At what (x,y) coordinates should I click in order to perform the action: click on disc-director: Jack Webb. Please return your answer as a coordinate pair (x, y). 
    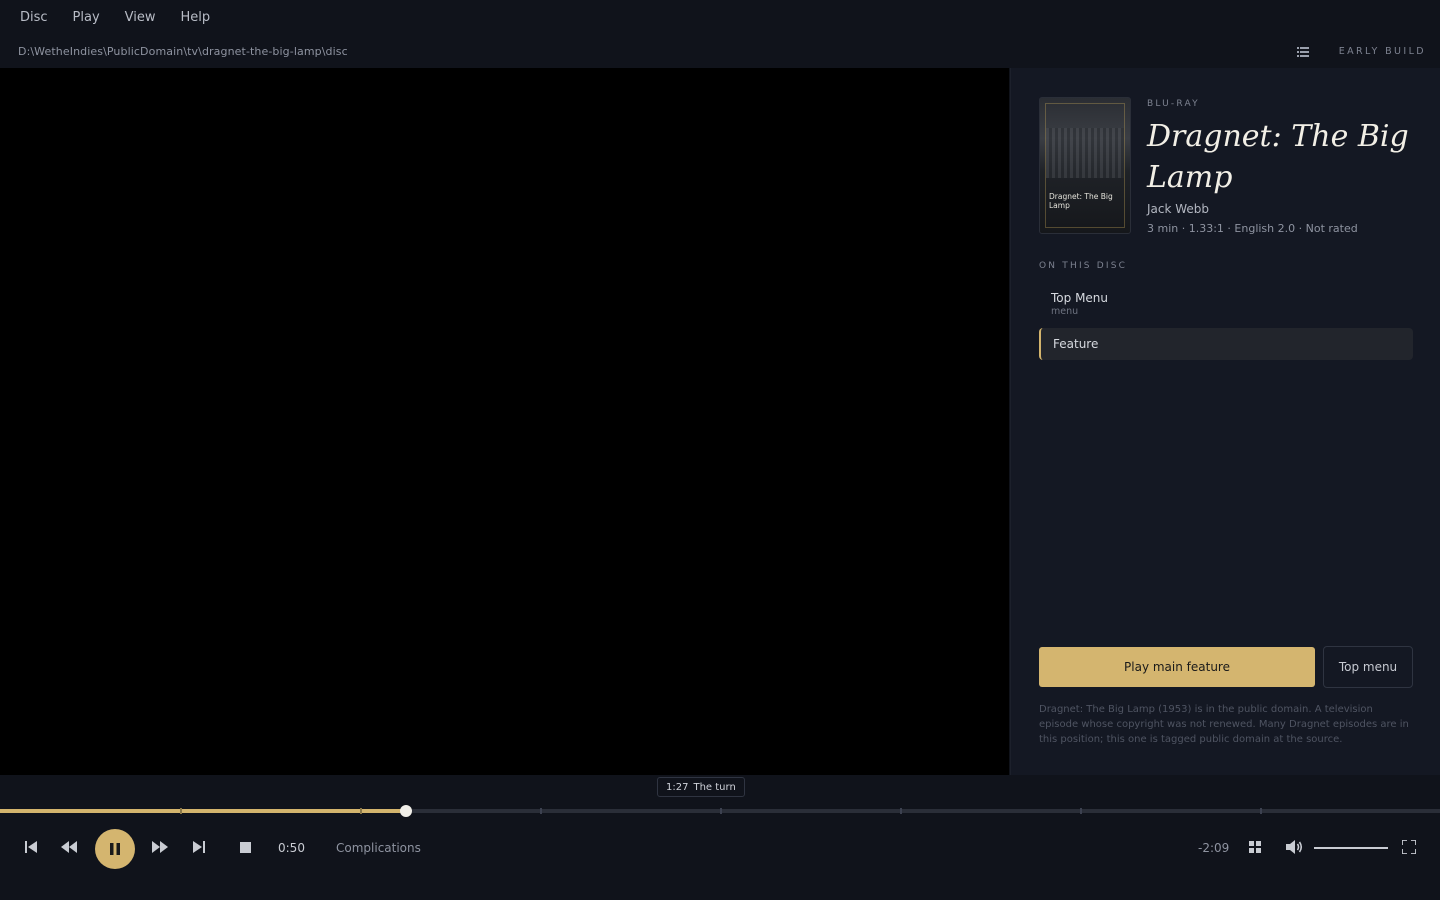
    Looking at the image, I should click on (1178, 209).